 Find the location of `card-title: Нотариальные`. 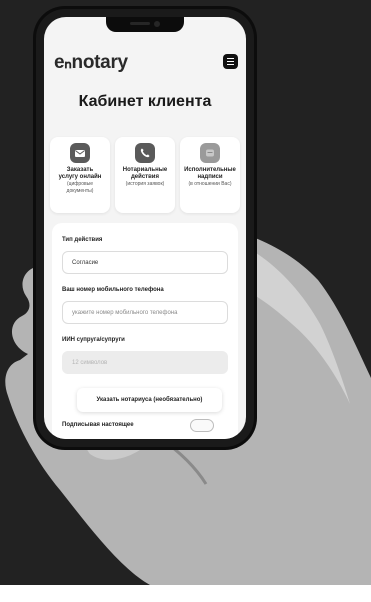

card-title: Нотариальные is located at coordinates (145, 170).